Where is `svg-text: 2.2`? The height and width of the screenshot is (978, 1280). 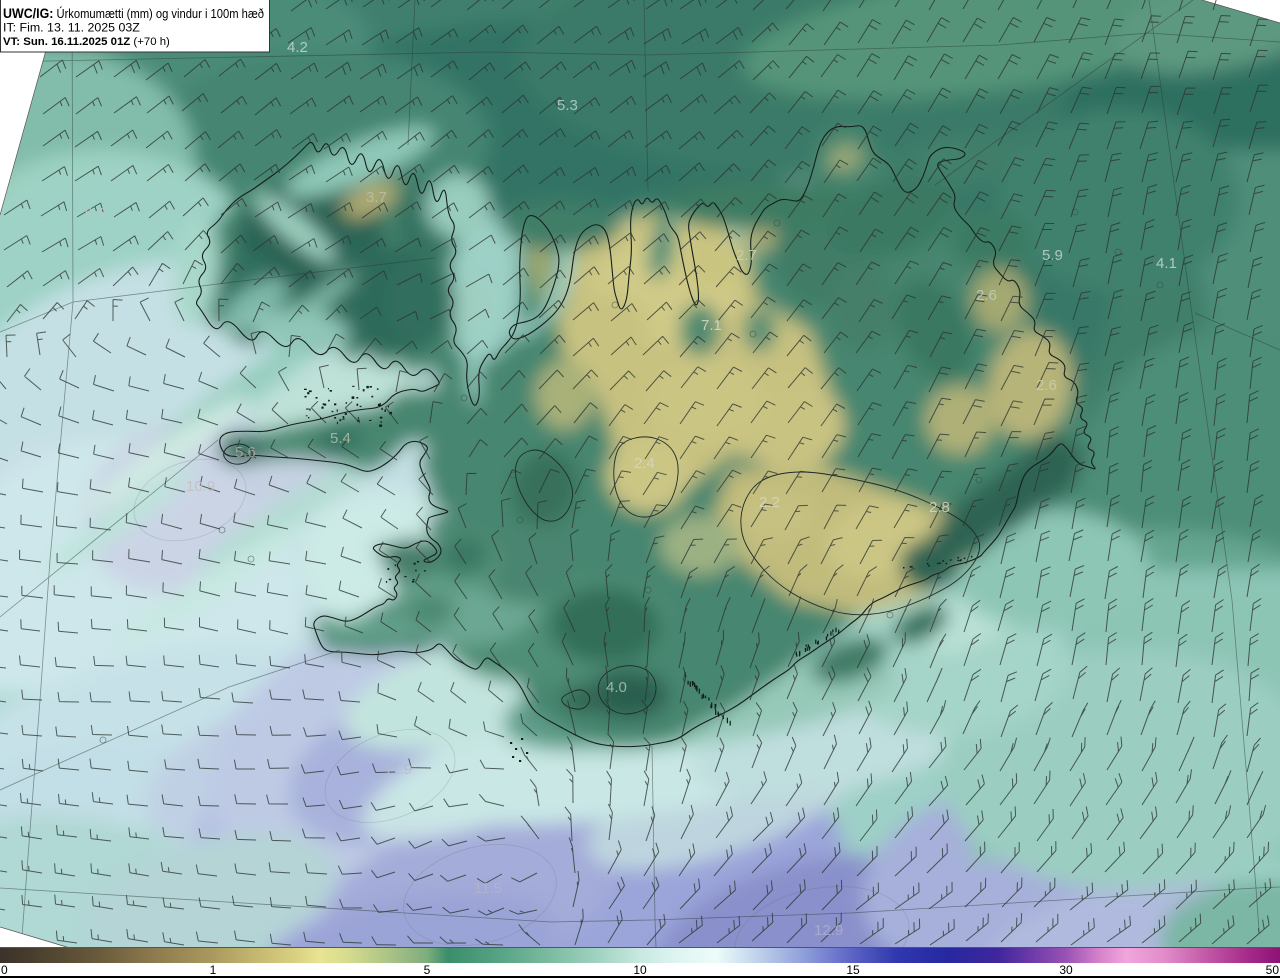
svg-text: 2.2 is located at coordinates (769, 502).